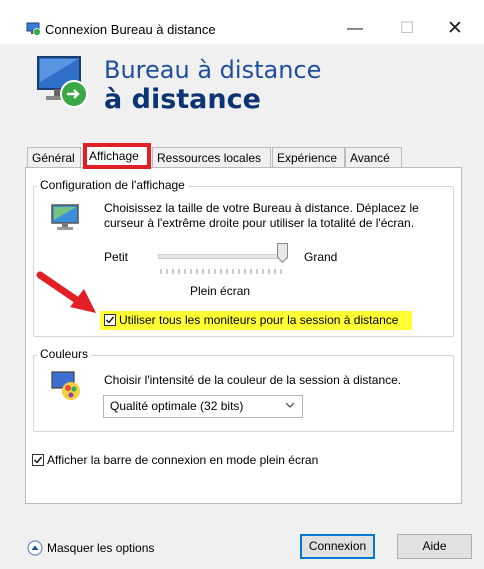 Image resolution: width=484 pixels, height=569 pixels. I want to click on colors-group, so click(243, 393).